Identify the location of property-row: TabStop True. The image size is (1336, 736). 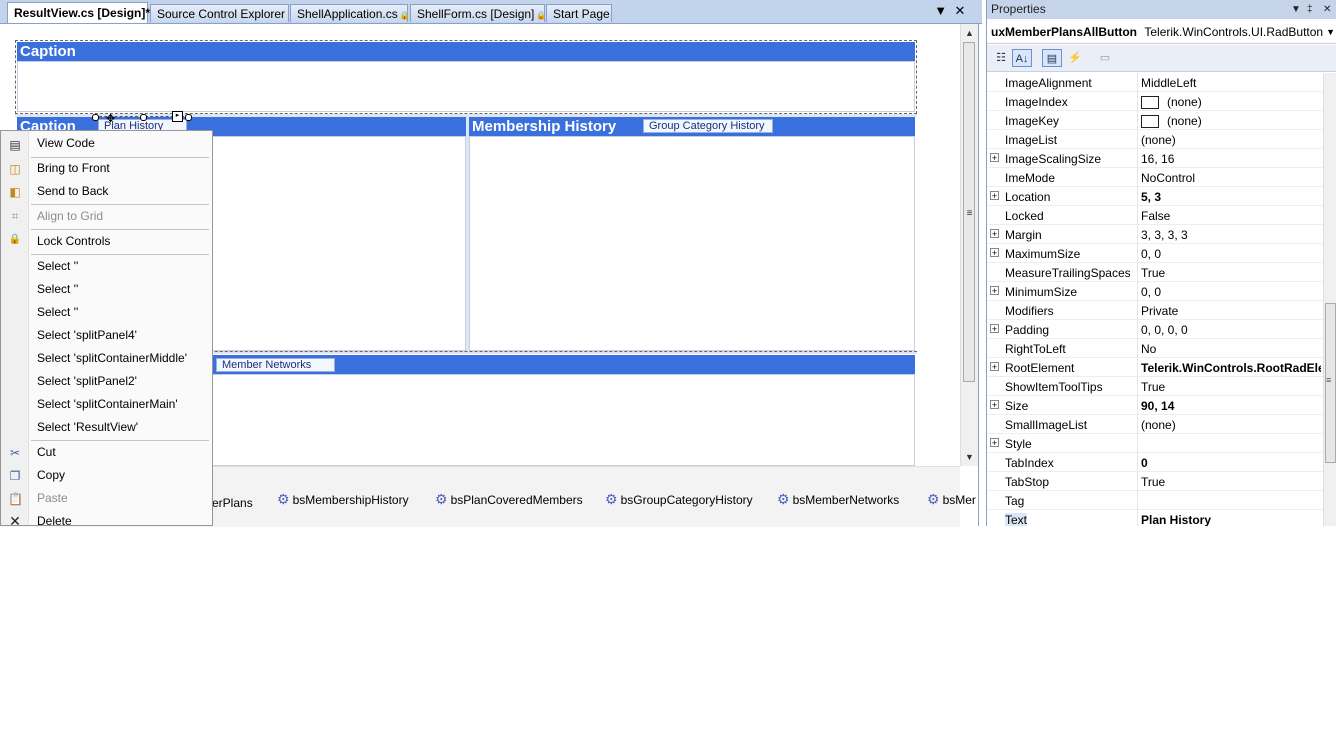
(1155, 481).